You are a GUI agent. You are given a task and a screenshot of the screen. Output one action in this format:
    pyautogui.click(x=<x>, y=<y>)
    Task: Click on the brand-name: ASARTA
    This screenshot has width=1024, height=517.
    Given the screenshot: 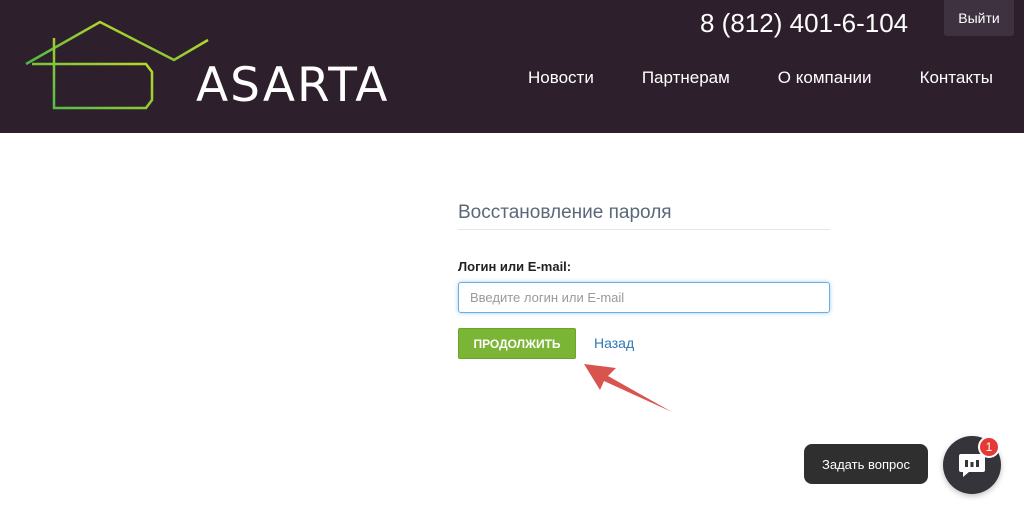 What is the action you would take?
    pyautogui.click(x=293, y=85)
    